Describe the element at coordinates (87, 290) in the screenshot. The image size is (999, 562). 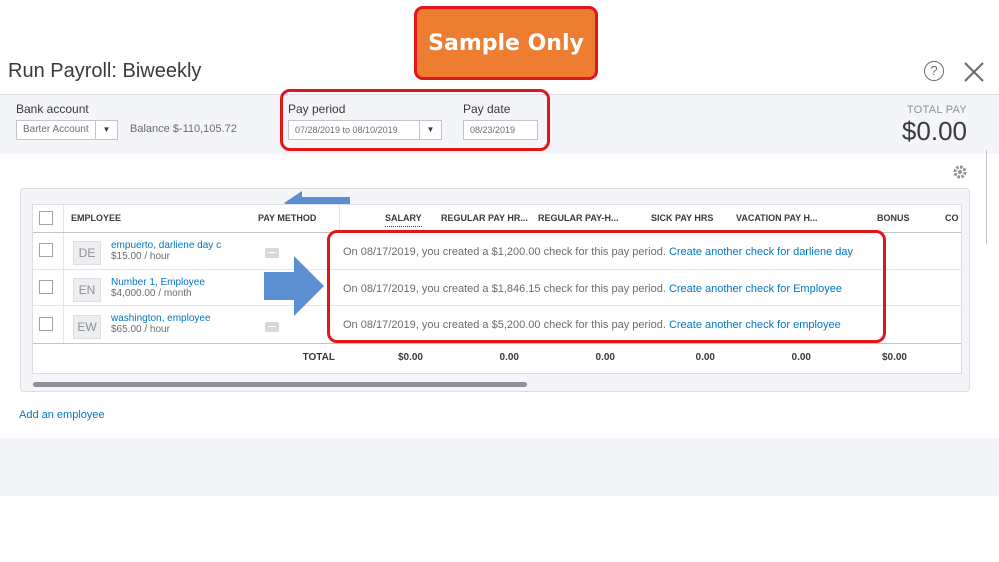
I see `avatar: EN` at that location.